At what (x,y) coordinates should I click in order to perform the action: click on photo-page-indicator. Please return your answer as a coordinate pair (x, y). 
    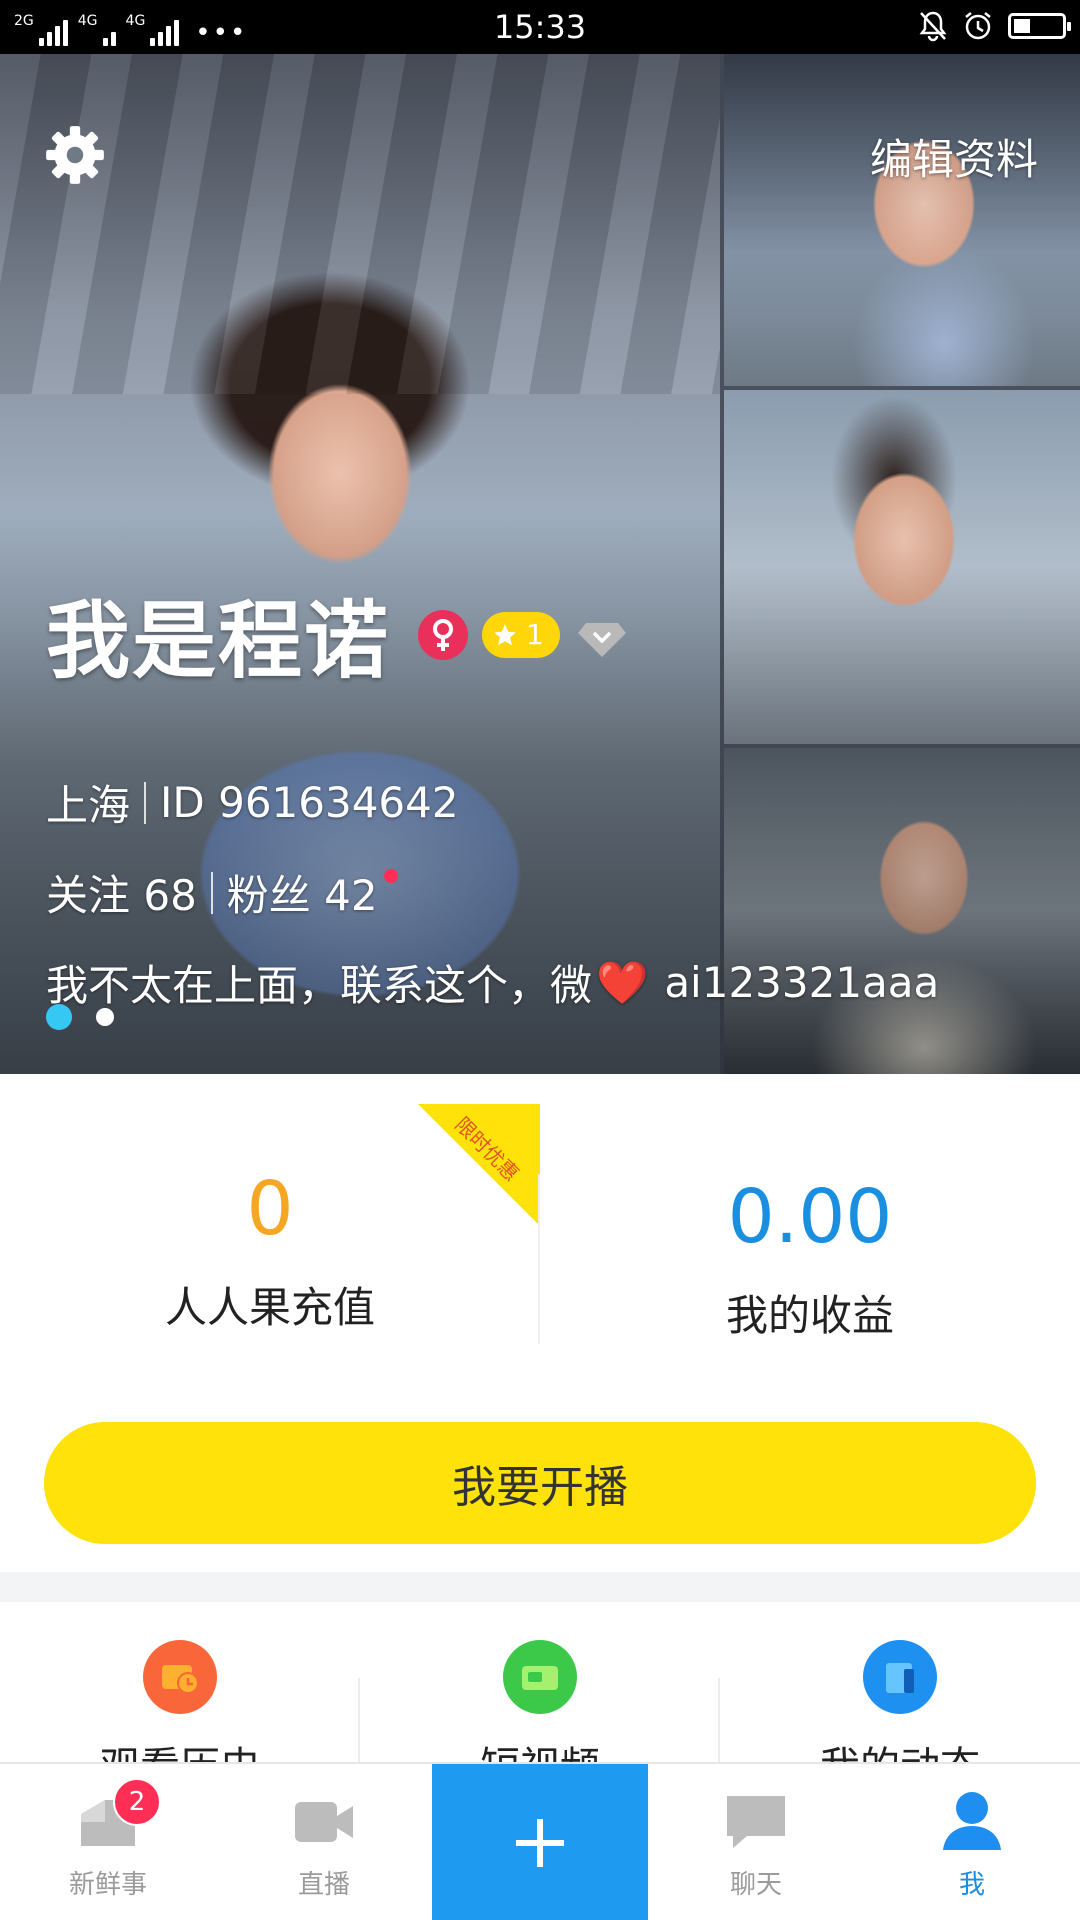
    Looking at the image, I should click on (80, 1017).